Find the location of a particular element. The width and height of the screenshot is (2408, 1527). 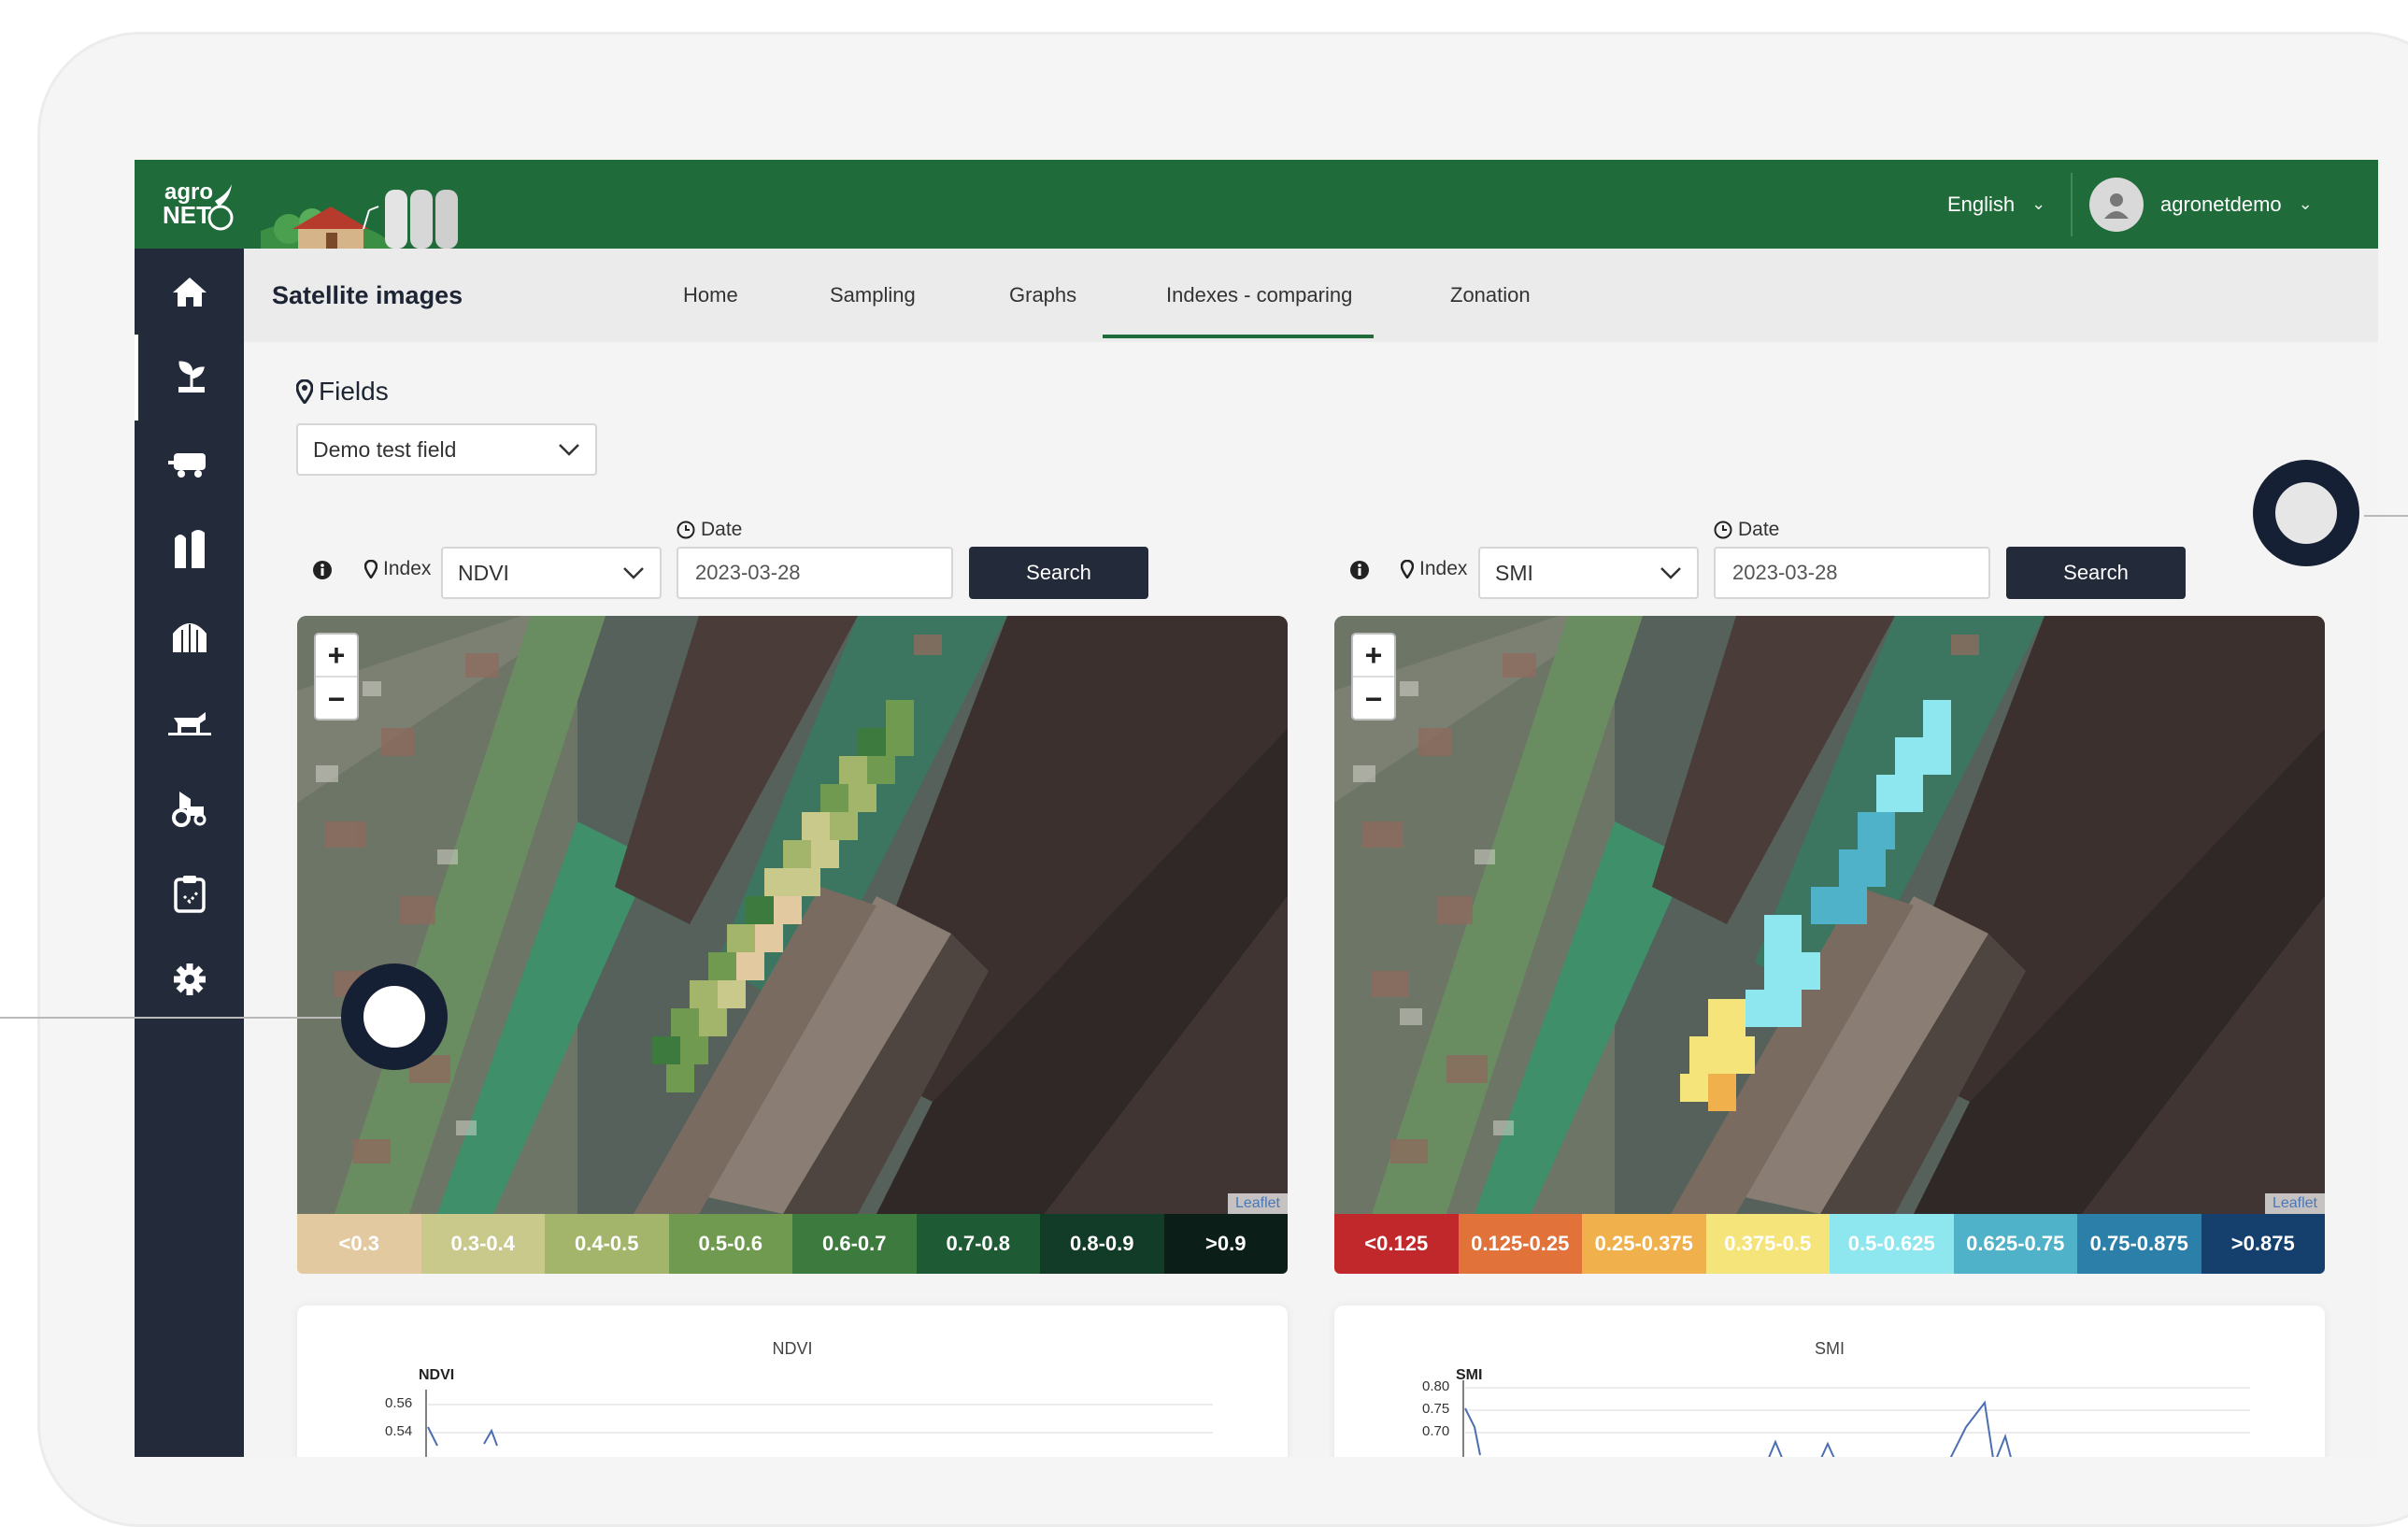

legend-item: 0.7-0.8 is located at coordinates (978, 1244).